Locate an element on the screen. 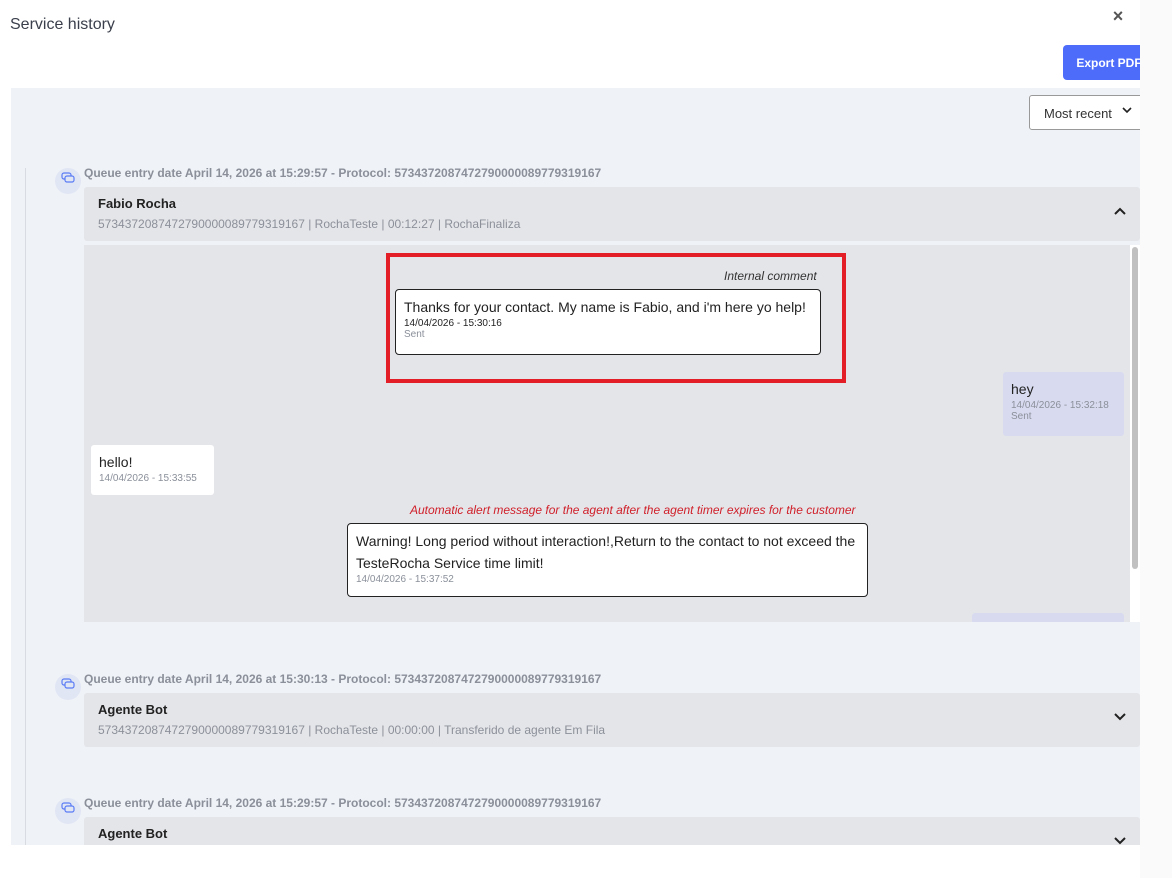 This screenshot has height=878, width=1172. outgoing-message: hey 14/04/2026 - 15:32:18 Sent is located at coordinates (1063, 404).